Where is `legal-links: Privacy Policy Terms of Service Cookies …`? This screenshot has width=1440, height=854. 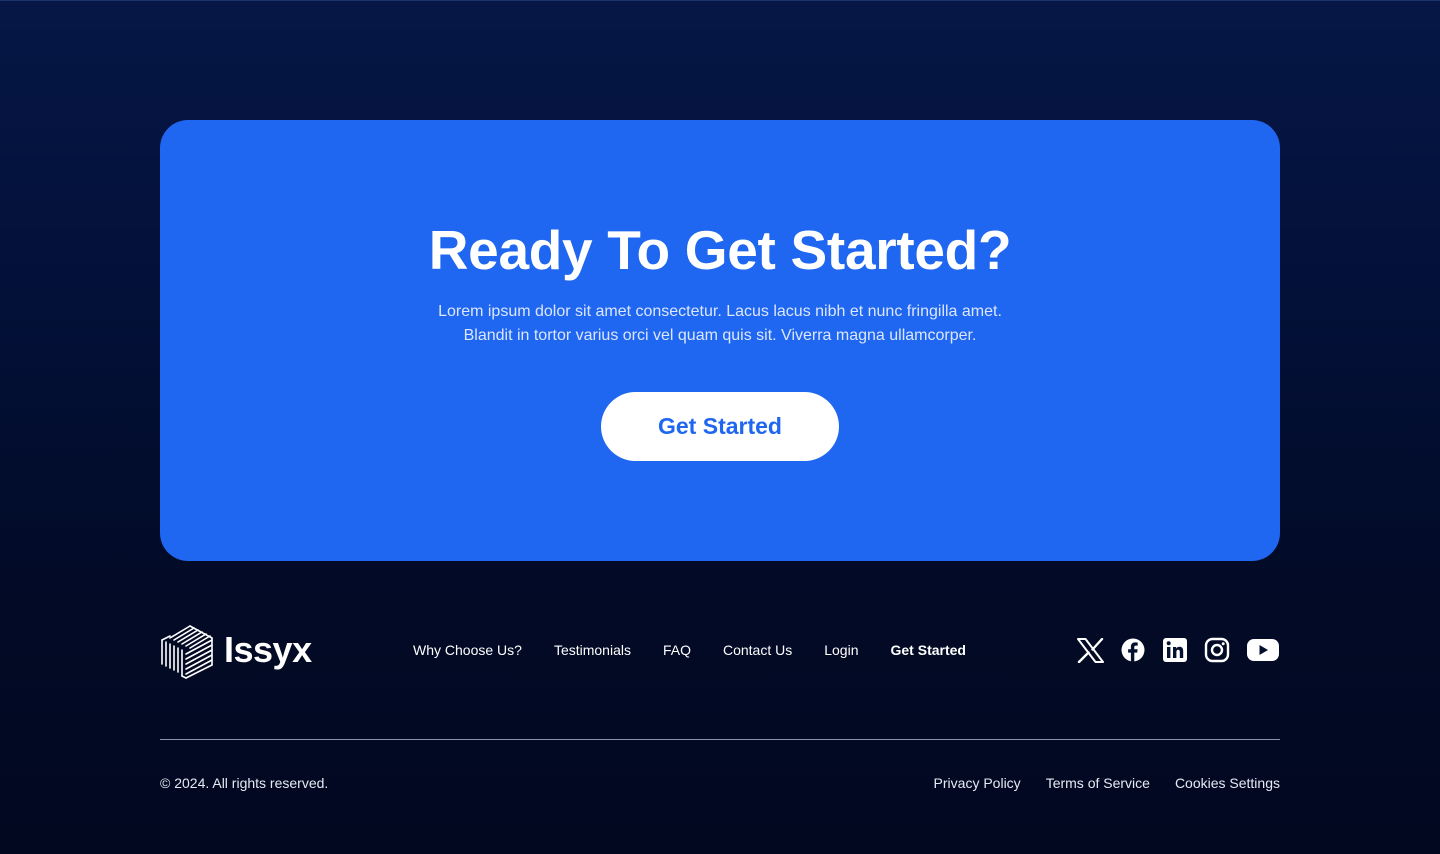
legal-links: Privacy Policy Terms of Service Cookies … is located at coordinates (1107, 783).